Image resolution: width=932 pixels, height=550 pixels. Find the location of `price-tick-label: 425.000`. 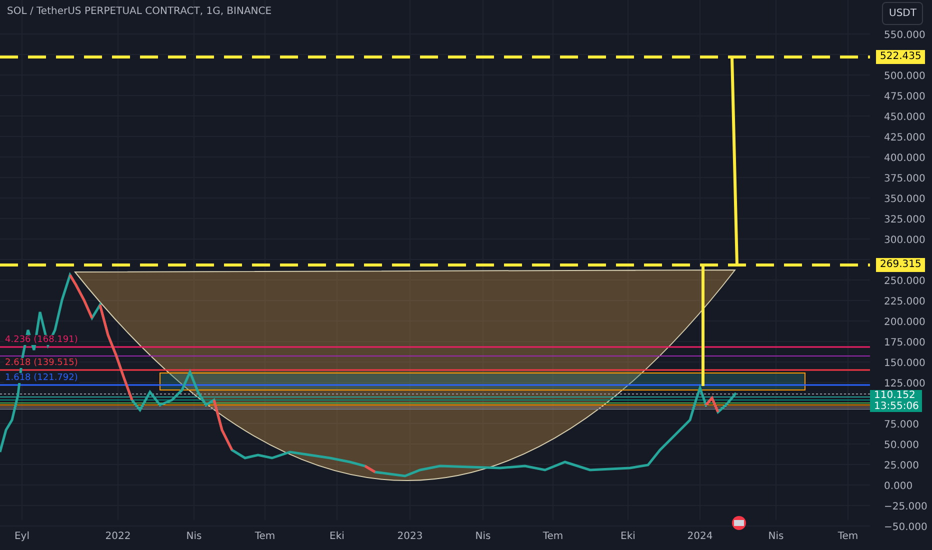

price-tick-label: 425.000 is located at coordinates (905, 138).